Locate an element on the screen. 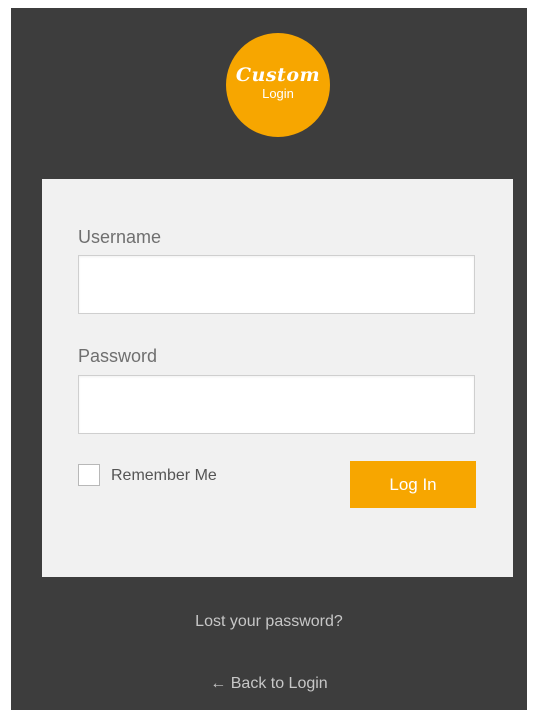  username-label: Username is located at coordinates (120, 237).